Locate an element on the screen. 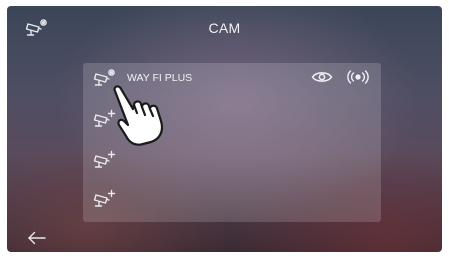  hand-pointer-icon is located at coordinates (138, 115).